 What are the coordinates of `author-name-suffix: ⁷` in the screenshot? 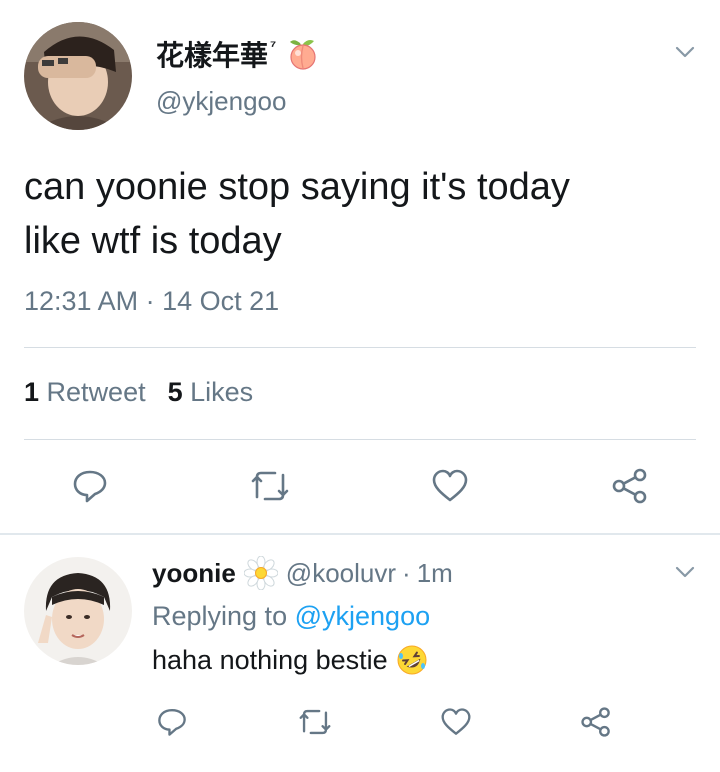 It's located at (273, 46).